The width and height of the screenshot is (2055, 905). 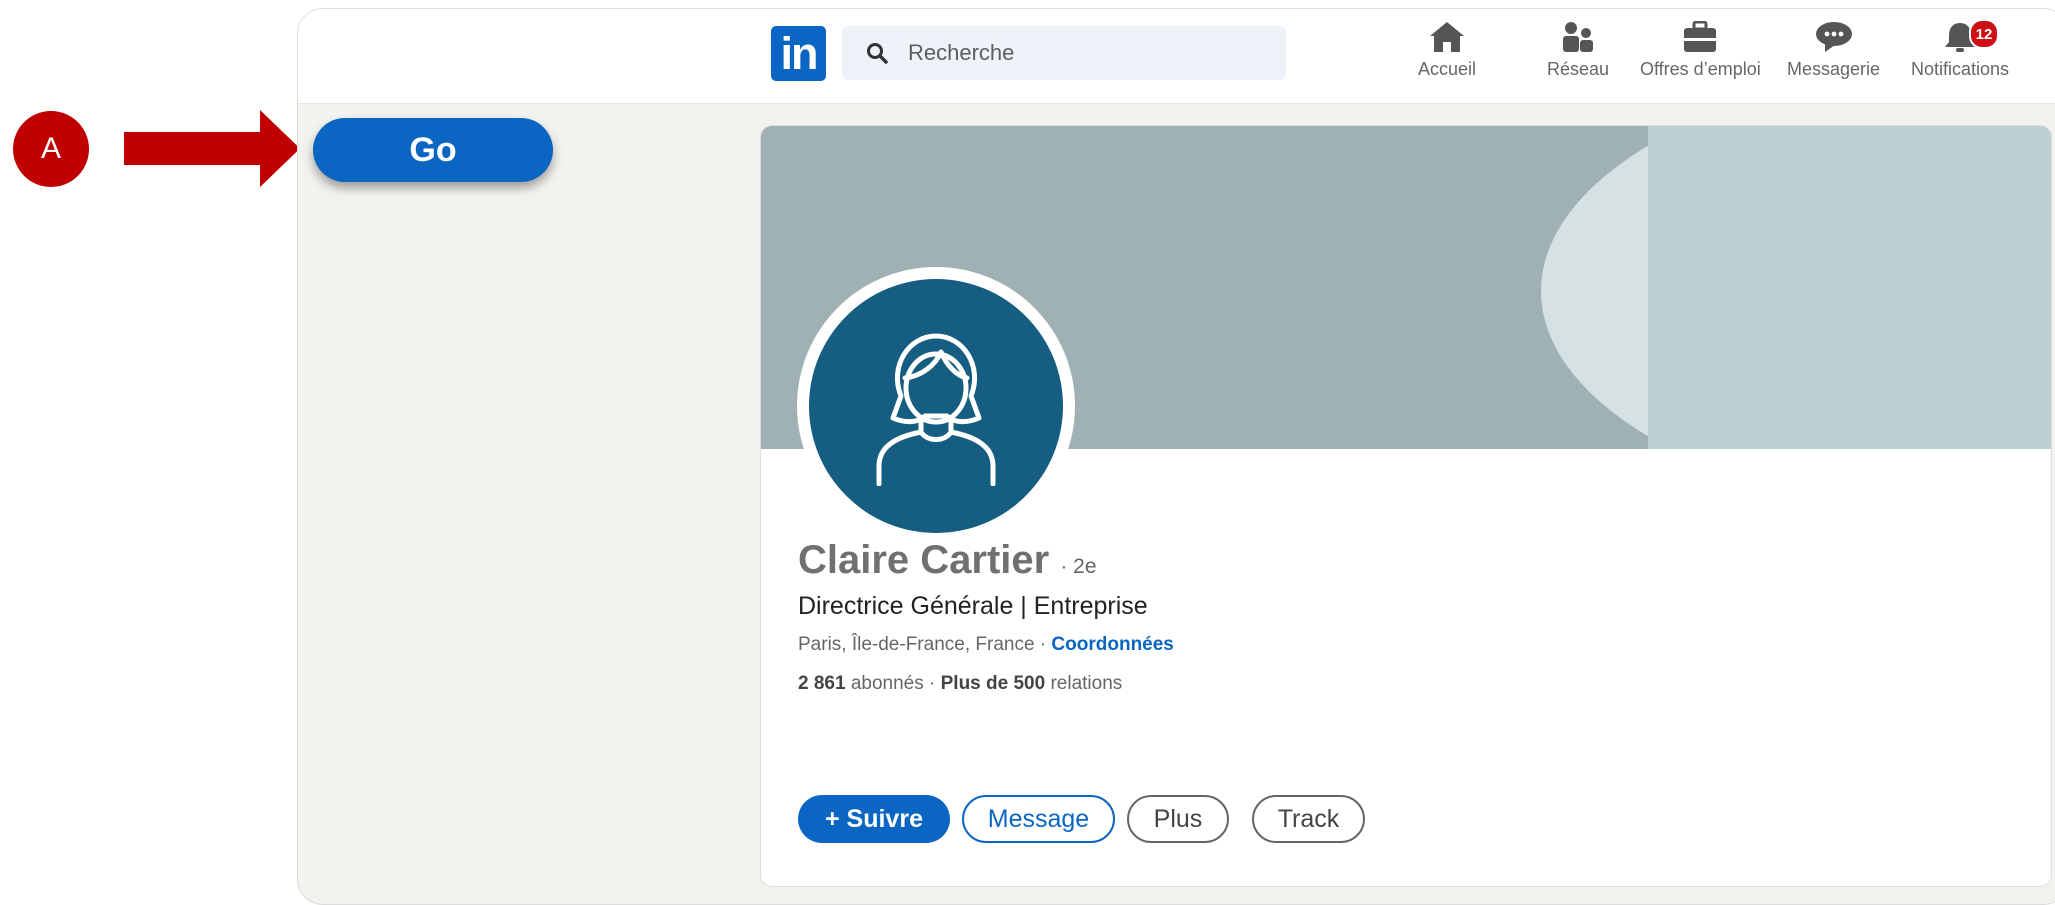 What do you see at coordinates (1088, 53) in the screenshot?
I see `search-input` at bounding box center [1088, 53].